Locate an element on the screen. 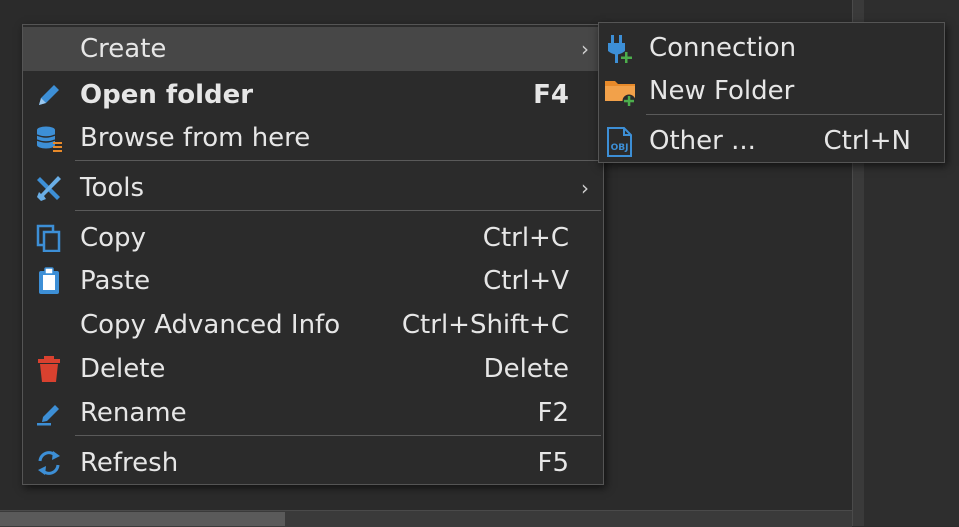  menu-item-browse-from-here: Browse from here is located at coordinates (313, 138).